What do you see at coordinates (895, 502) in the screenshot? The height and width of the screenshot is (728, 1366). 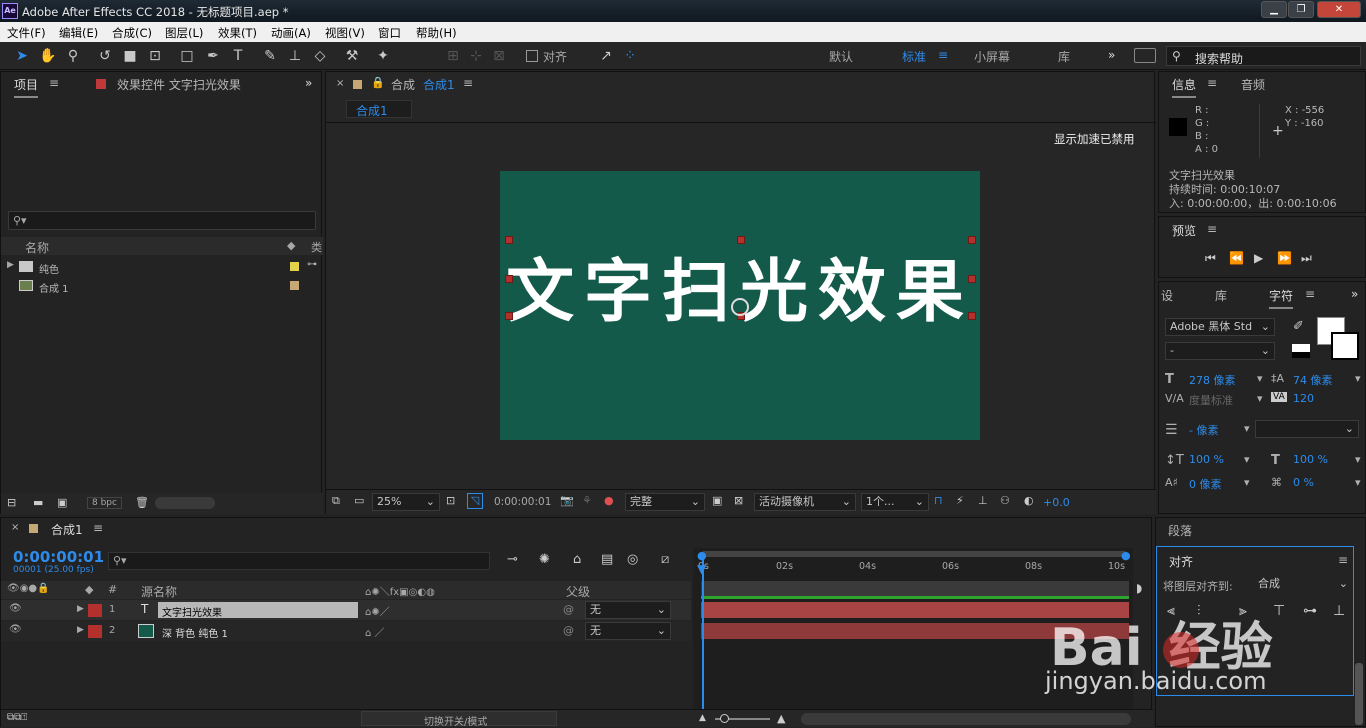 I see `views-dropdown: 1个... ⌄` at bounding box center [895, 502].